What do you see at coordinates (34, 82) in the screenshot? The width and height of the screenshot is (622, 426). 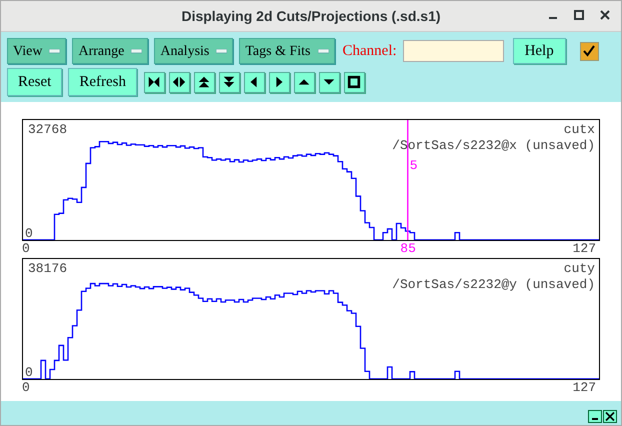 I see `action-button: Reset` at bounding box center [34, 82].